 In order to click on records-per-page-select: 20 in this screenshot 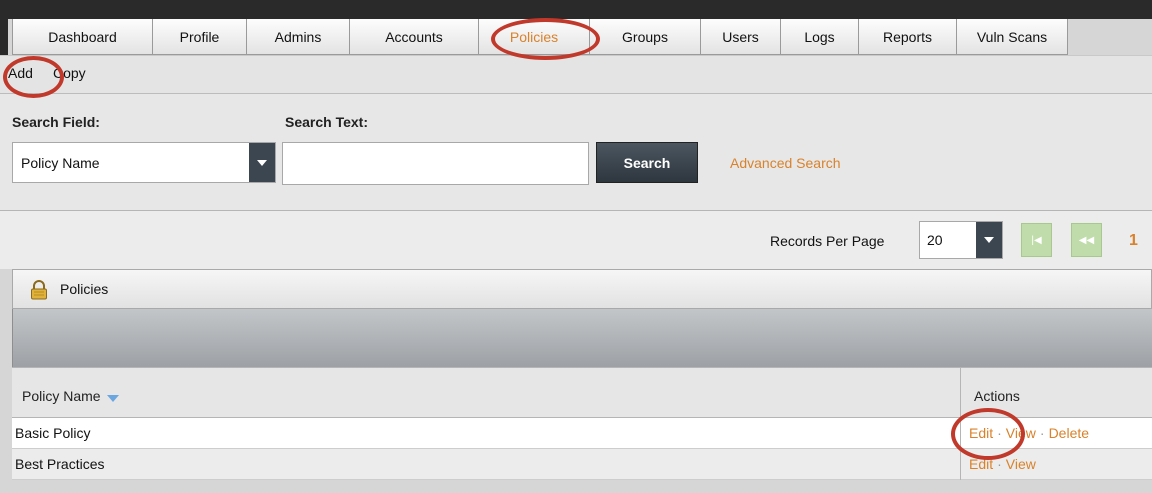, I will do `click(961, 240)`.